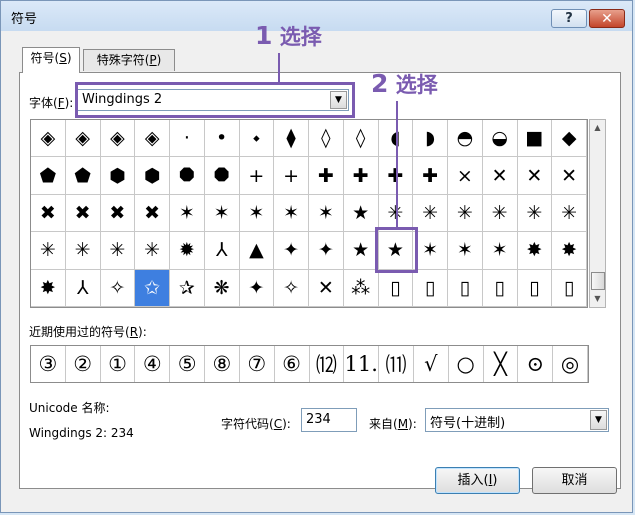  Describe the element at coordinates (570, 364) in the screenshot. I see `recent-symbol-cell: ◎` at that location.